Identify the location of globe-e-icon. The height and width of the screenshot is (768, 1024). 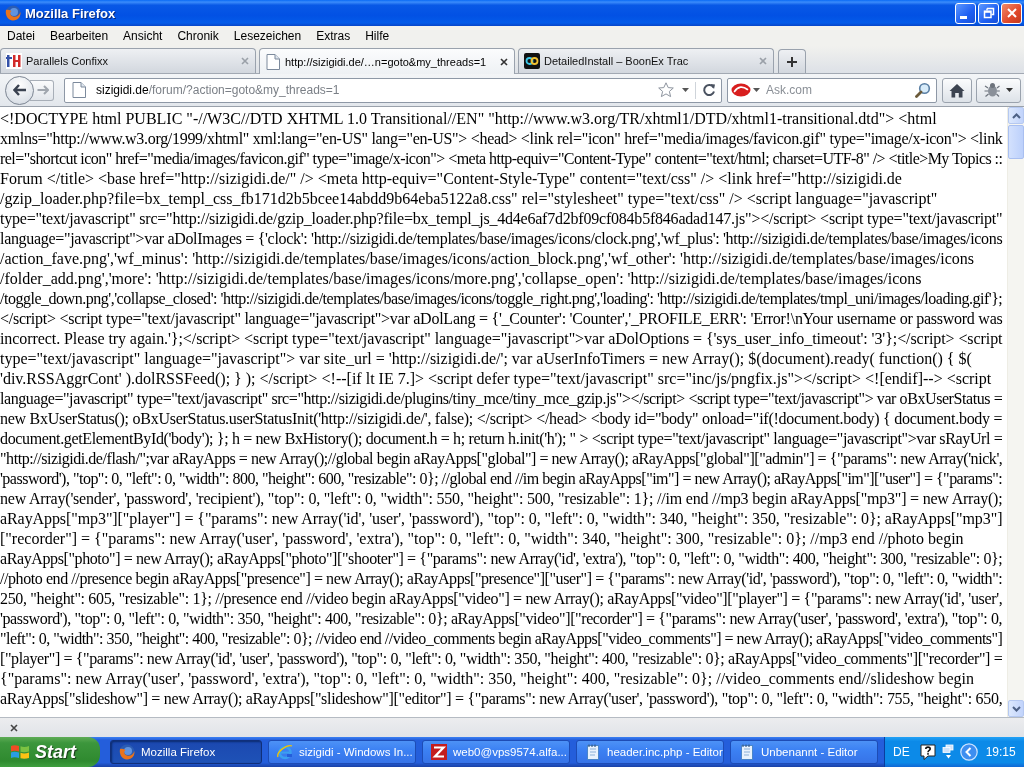
(285, 752).